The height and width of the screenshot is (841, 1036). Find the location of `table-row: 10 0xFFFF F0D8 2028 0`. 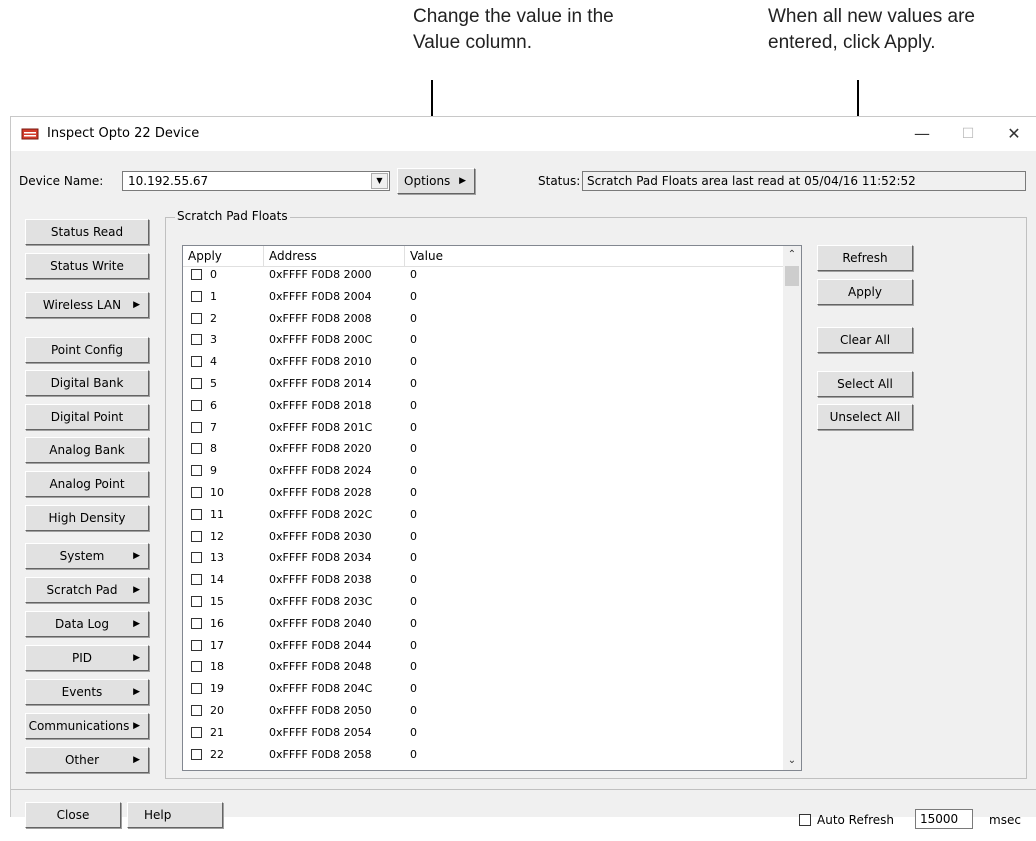

table-row: 10 0xFFFF F0D8 2028 0 is located at coordinates (483, 493).